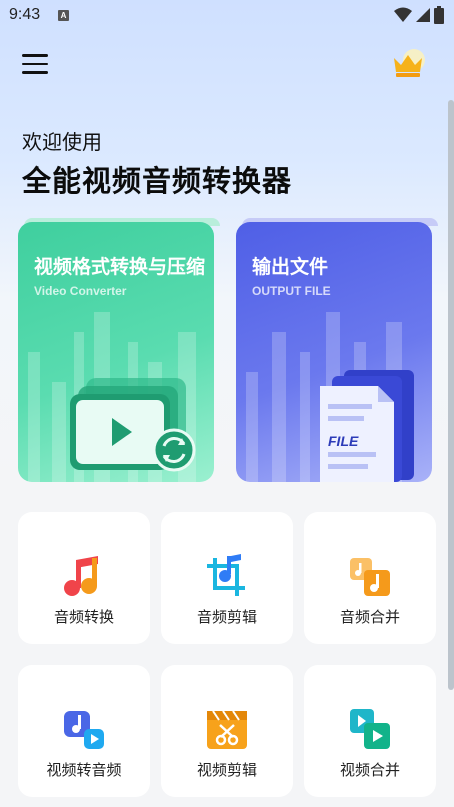  Describe the element at coordinates (62, 142) in the screenshot. I see `welcome-text: 欢迎使用` at that location.